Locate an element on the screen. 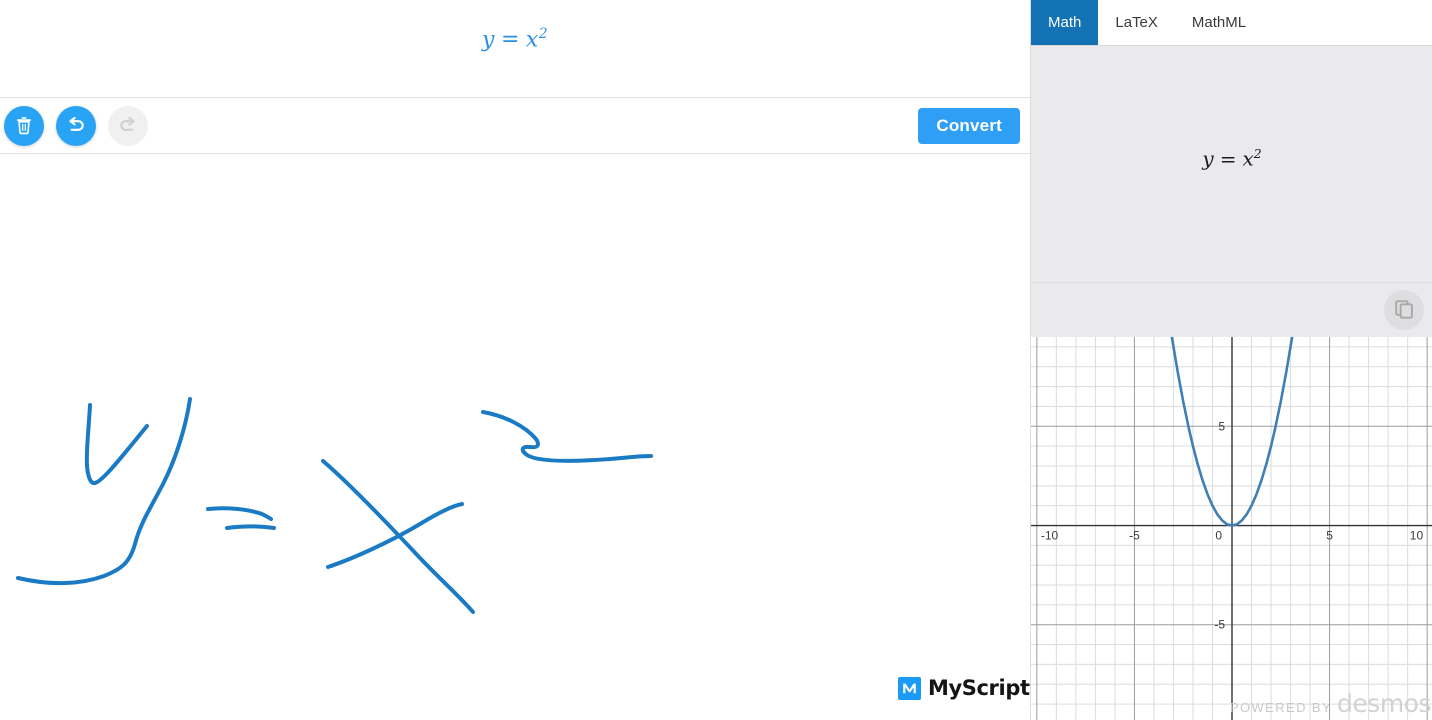 This screenshot has width=1432, height=720. undo-arrow-icon is located at coordinates (76, 126).